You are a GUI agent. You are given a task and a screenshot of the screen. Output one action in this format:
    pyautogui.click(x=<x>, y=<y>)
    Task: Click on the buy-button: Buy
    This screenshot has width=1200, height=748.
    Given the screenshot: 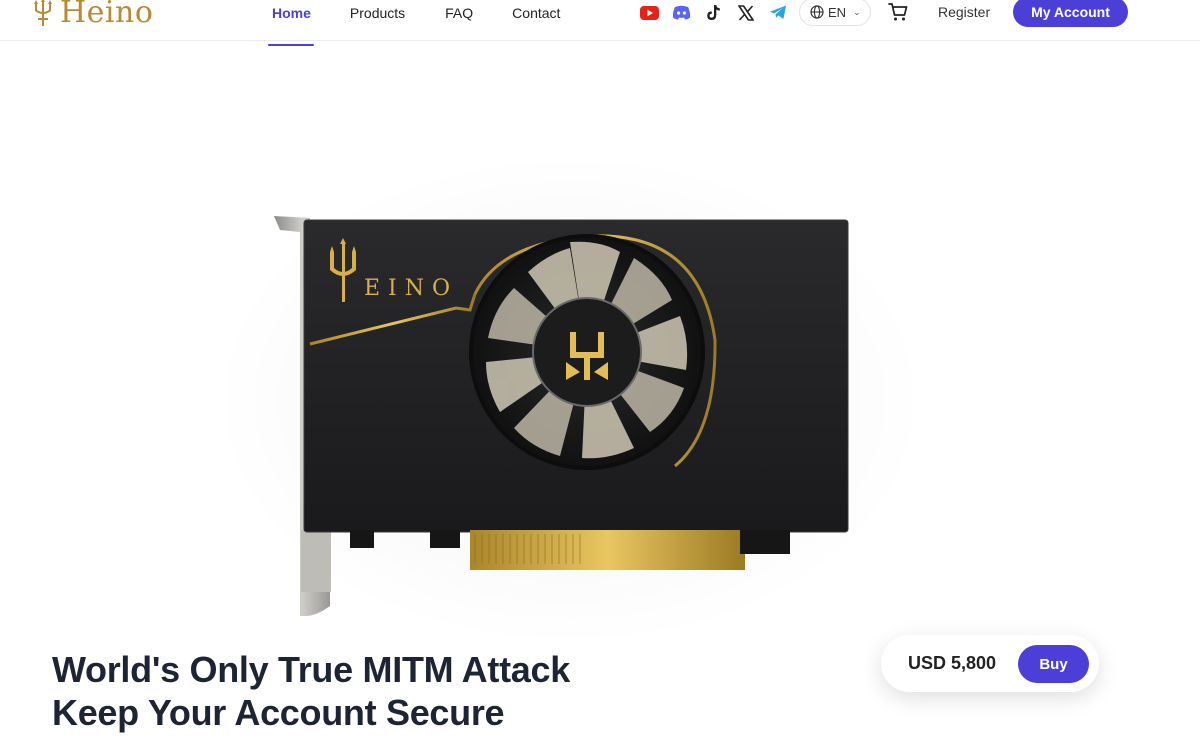 What is the action you would take?
    pyautogui.click(x=1053, y=664)
    